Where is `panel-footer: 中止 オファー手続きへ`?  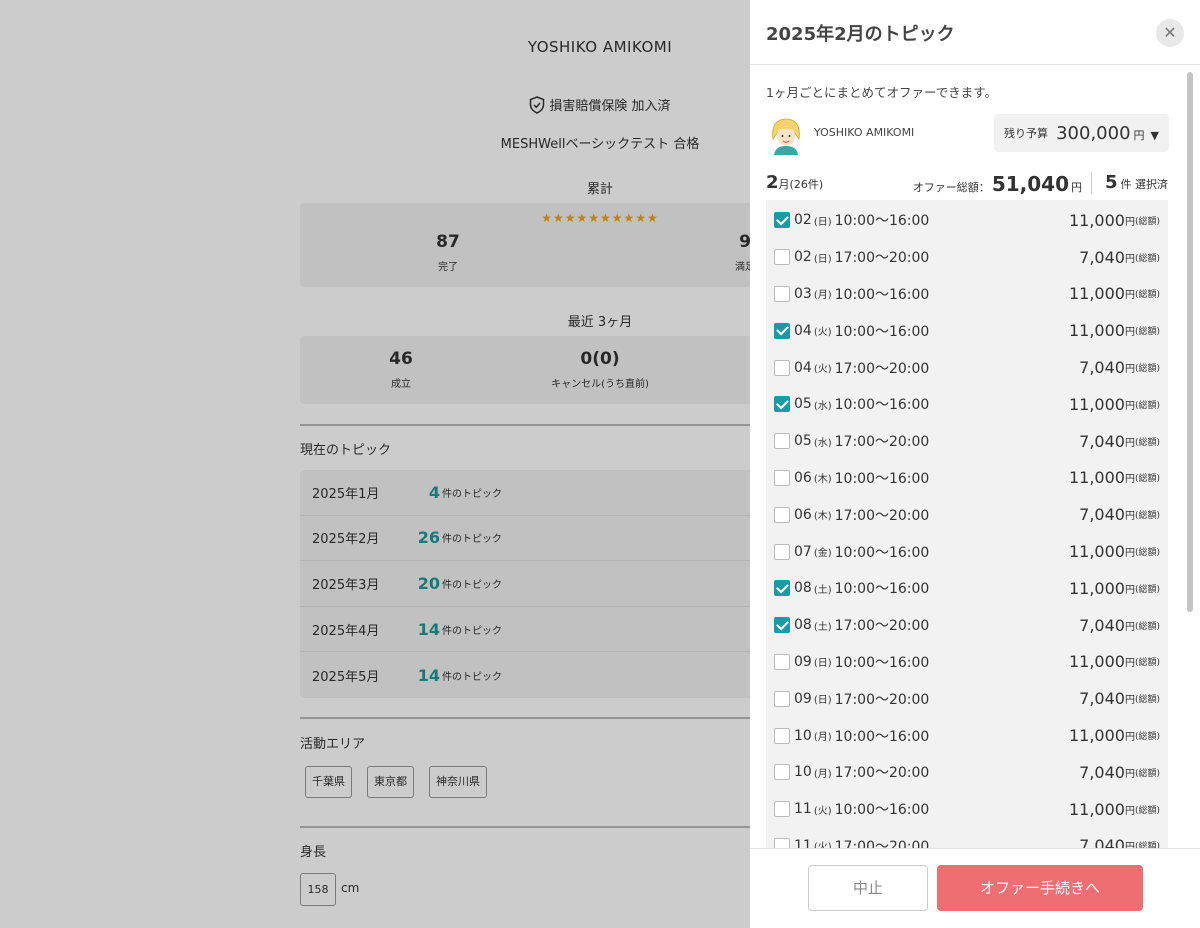 panel-footer: 中止 オファー手続きへ is located at coordinates (975, 888).